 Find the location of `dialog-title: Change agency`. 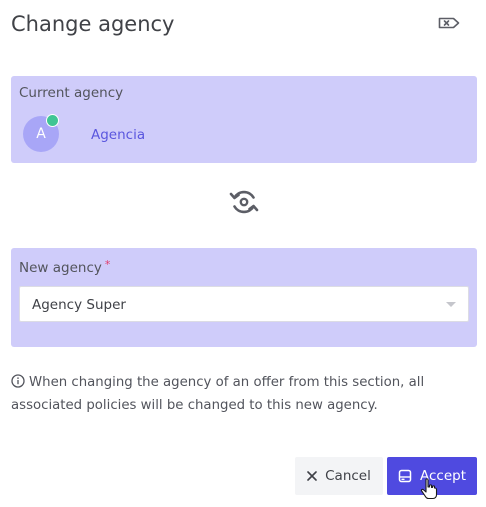

dialog-title: Change agency is located at coordinates (93, 24).